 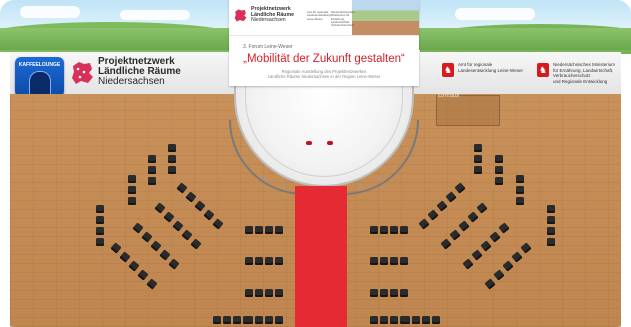 I want to click on poster-title: „Mobilität der Zukunft gestalten“, so click(x=324, y=59).